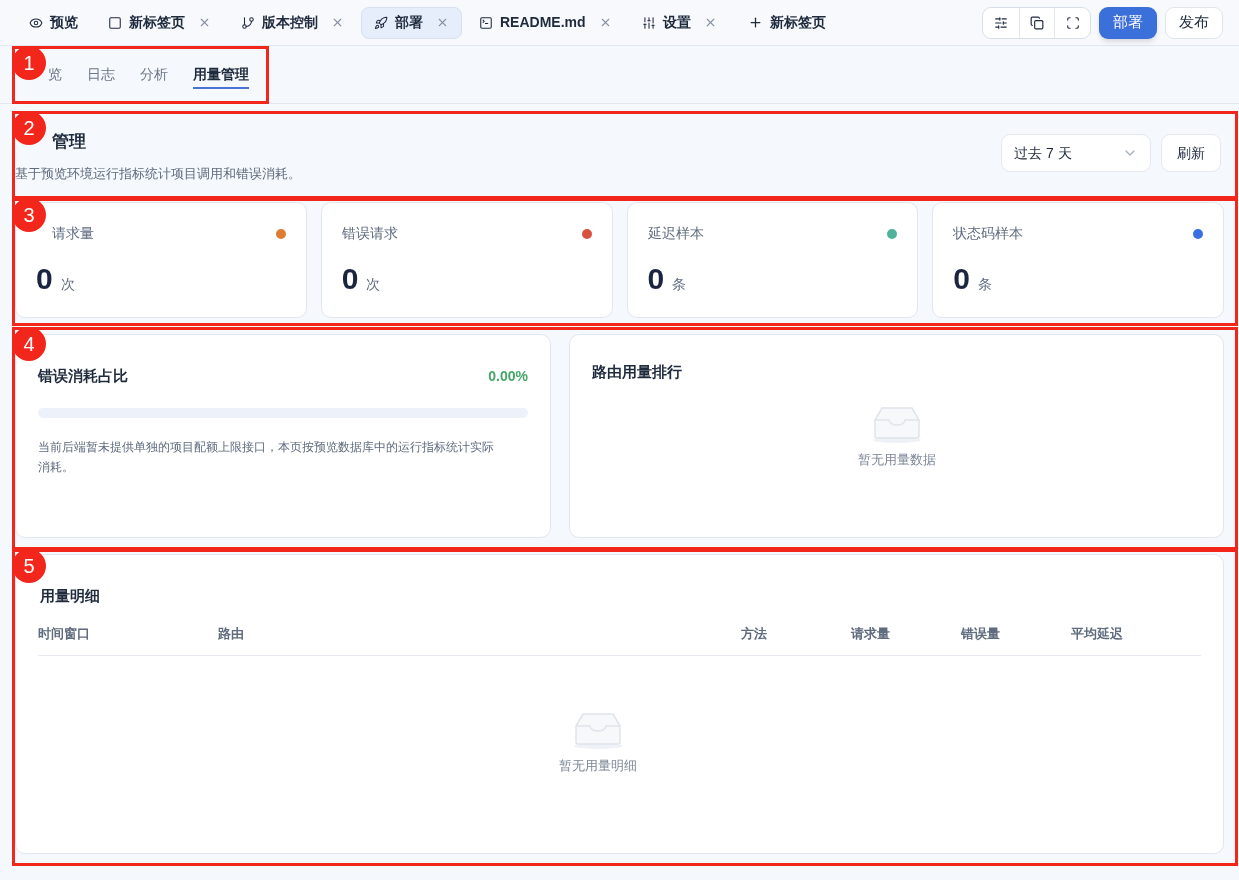 This screenshot has height=880, width=1239. What do you see at coordinates (508, 376) in the screenshot?
I see `ratio-value: 0.00%` at bounding box center [508, 376].